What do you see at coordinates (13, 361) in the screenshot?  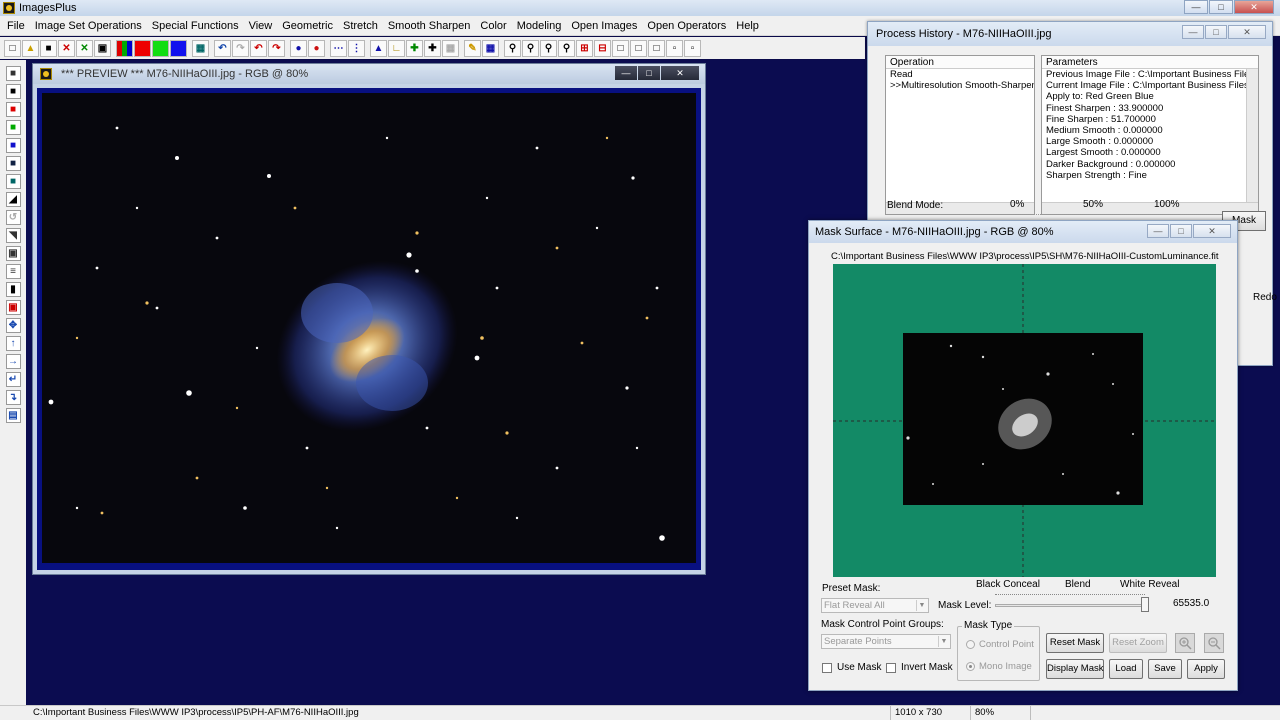 I see `arrow-right-icon: →` at bounding box center [13, 361].